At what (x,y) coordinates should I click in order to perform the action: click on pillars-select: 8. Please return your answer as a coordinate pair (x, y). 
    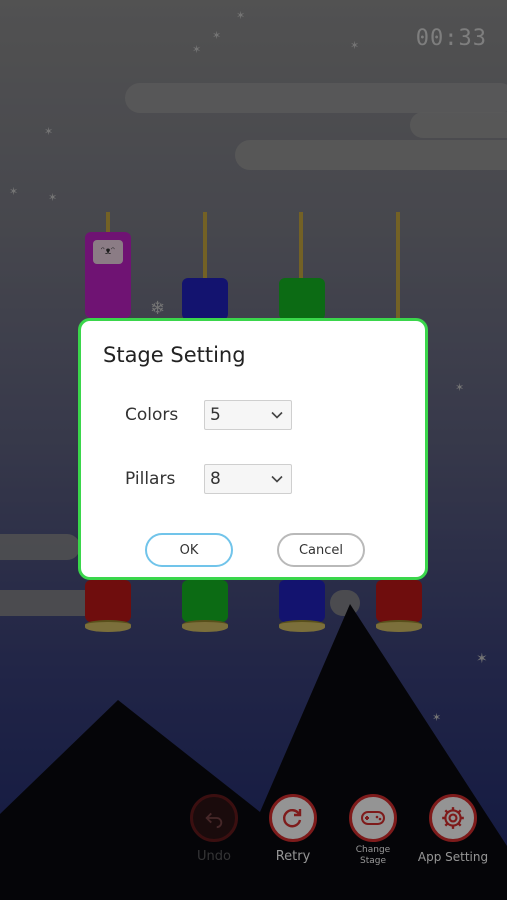
    Looking at the image, I should click on (248, 479).